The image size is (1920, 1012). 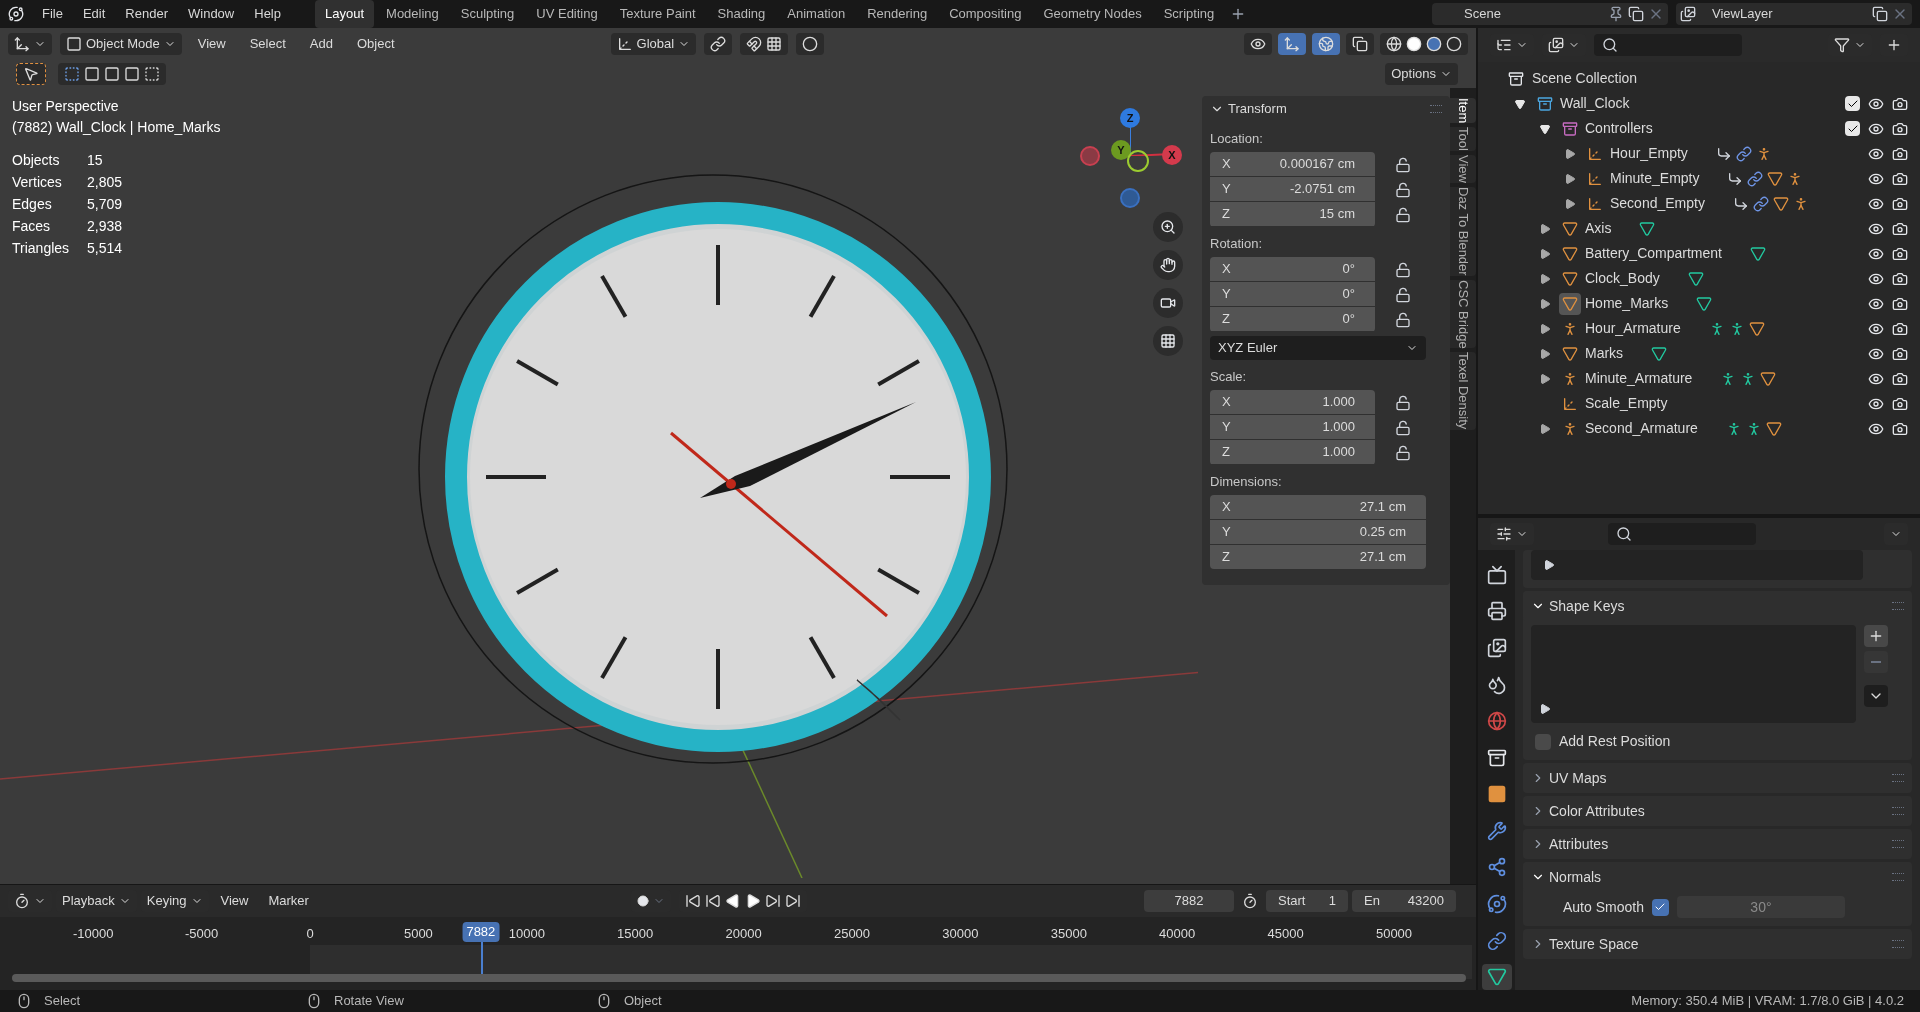 What do you see at coordinates (1172, 155) in the screenshot?
I see `axis-button: X` at bounding box center [1172, 155].